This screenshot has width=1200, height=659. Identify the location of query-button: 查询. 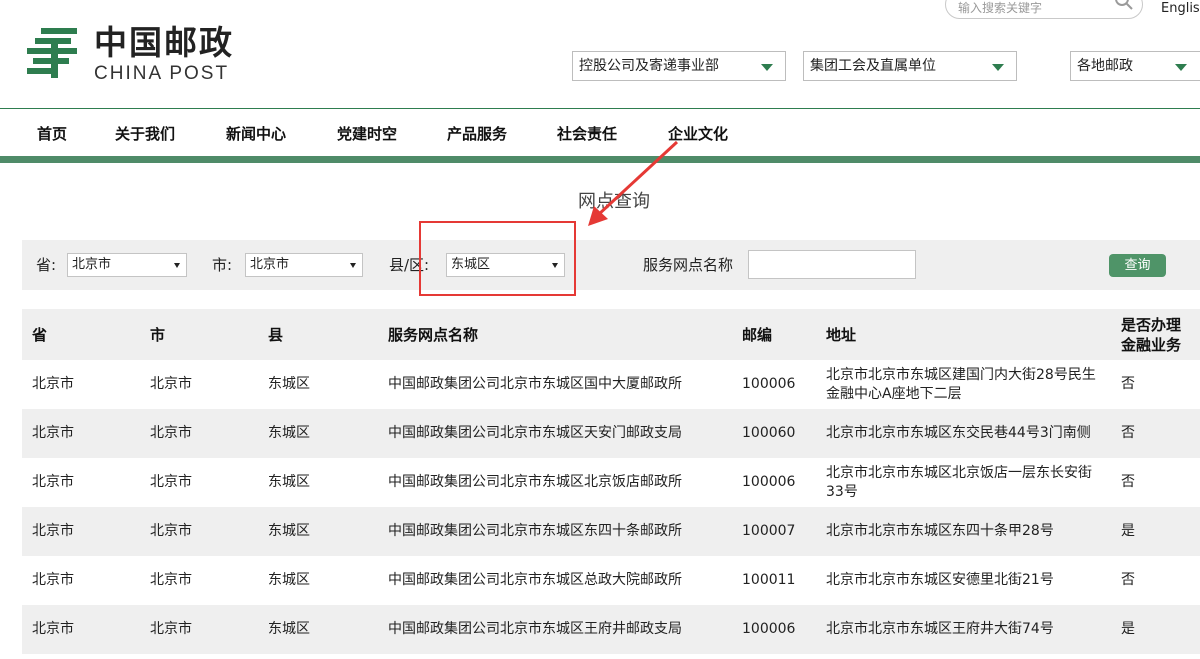
(1137, 265).